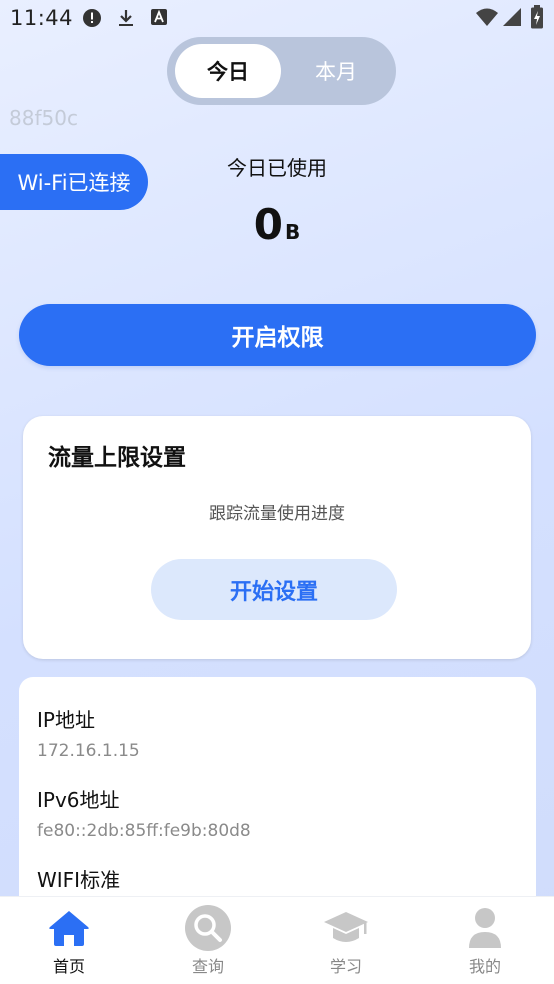 The width and height of the screenshot is (554, 984). Describe the element at coordinates (208, 928) in the screenshot. I see `search-icon` at that location.